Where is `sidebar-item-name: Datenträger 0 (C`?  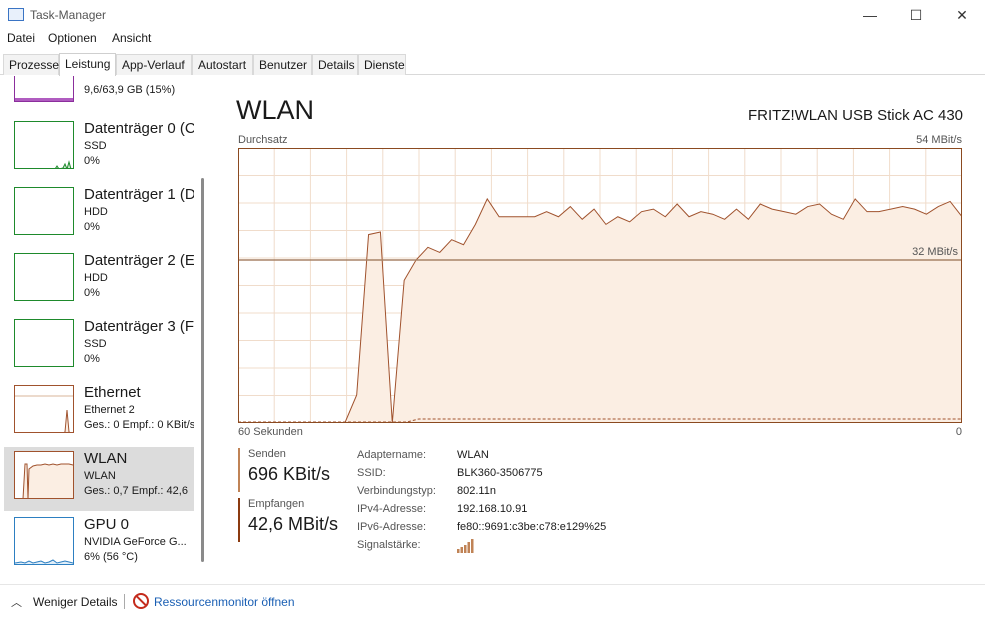
sidebar-item-name: Datenträger 0 (C is located at coordinates (139, 128).